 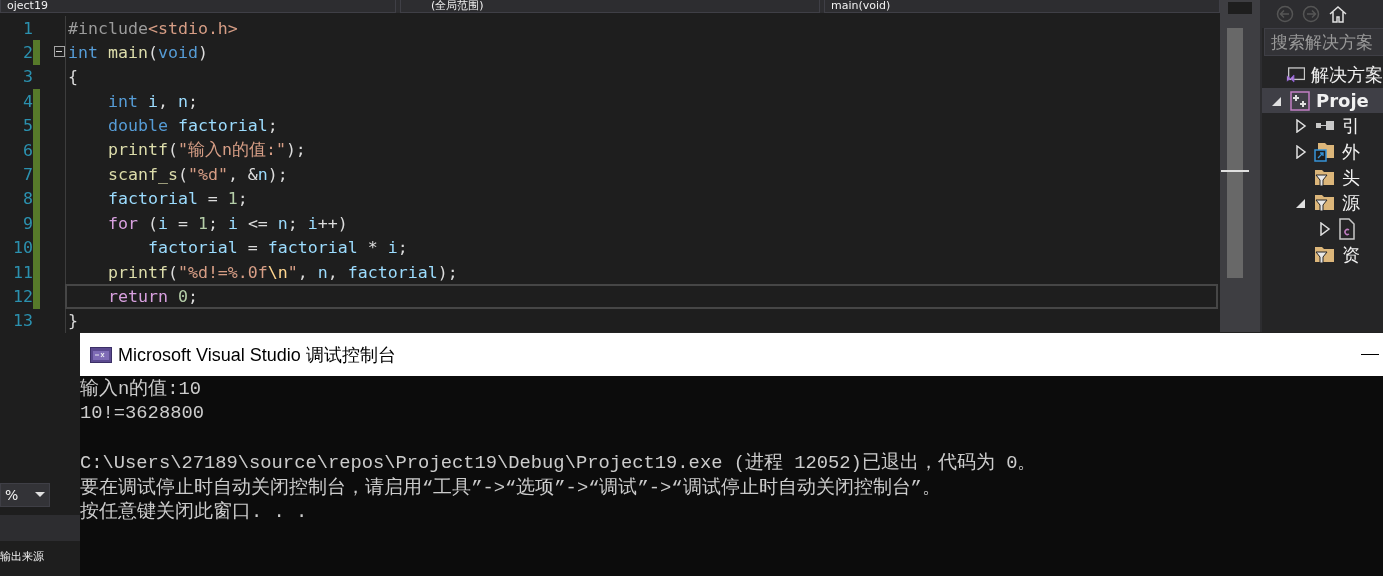 I want to click on code-line: return 0;, so click(x=152, y=296).